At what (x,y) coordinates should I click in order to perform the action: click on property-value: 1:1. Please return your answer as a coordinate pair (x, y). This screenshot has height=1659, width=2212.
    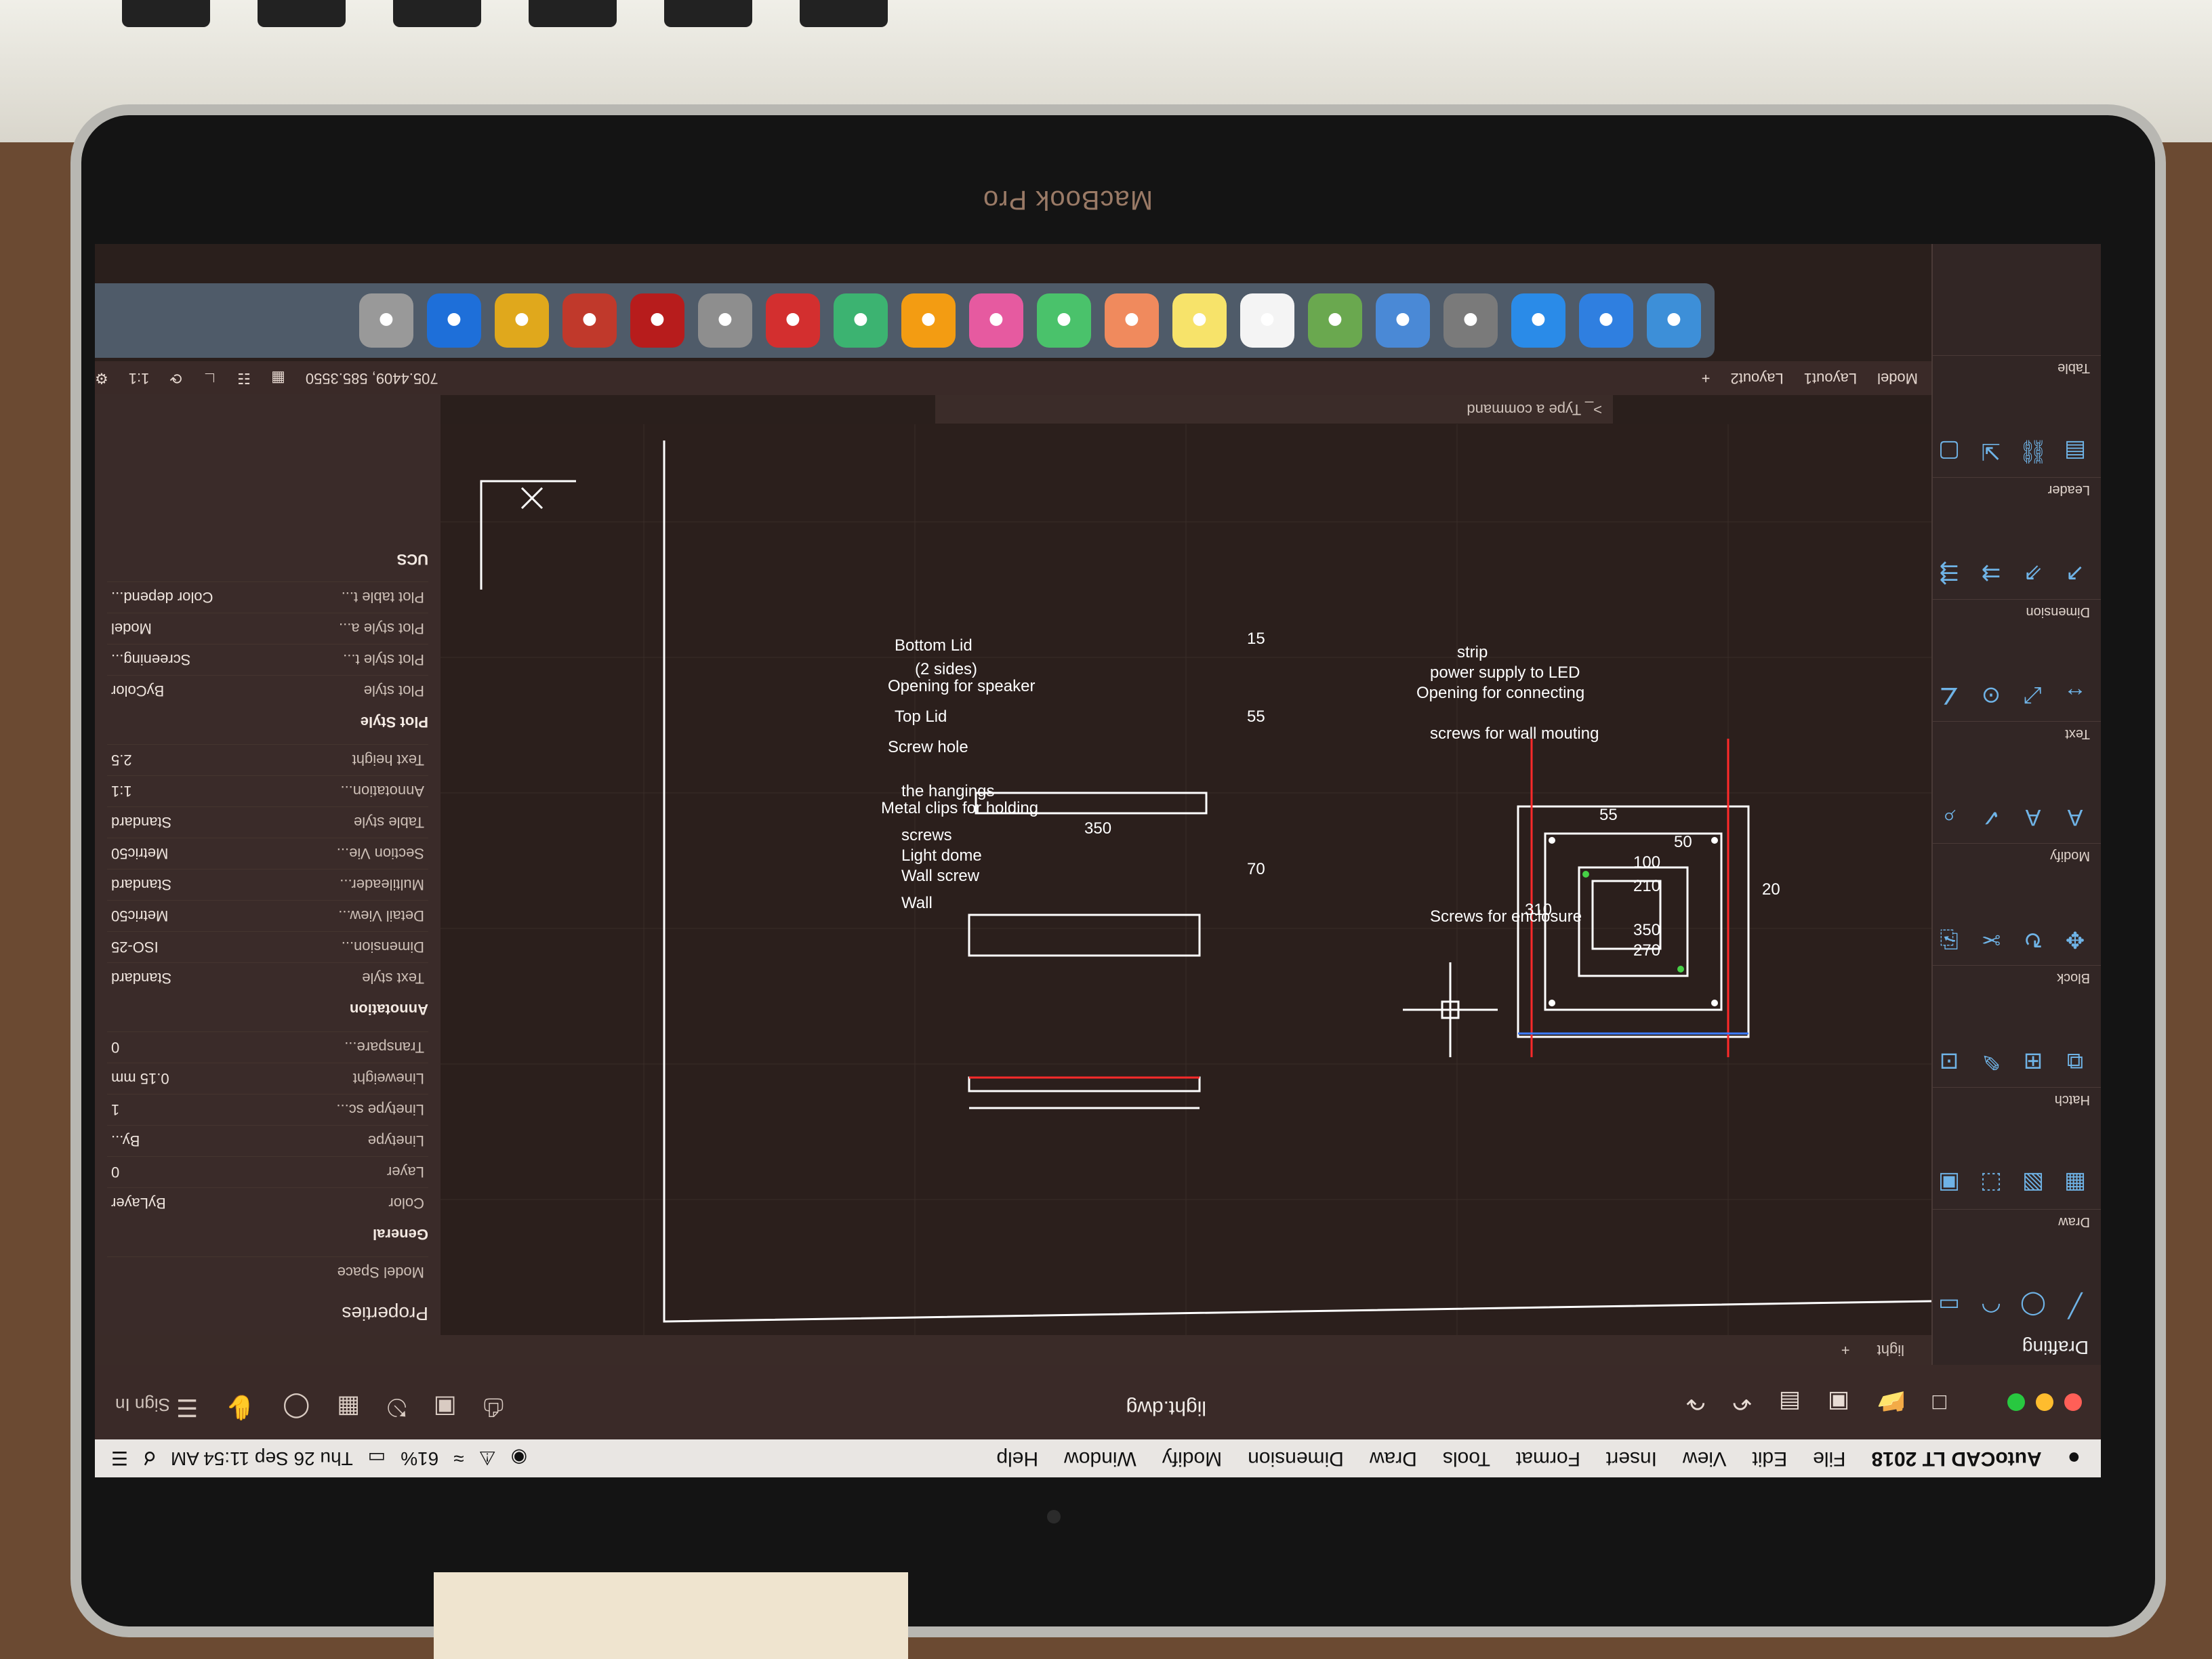
    Looking at the image, I should click on (121, 791).